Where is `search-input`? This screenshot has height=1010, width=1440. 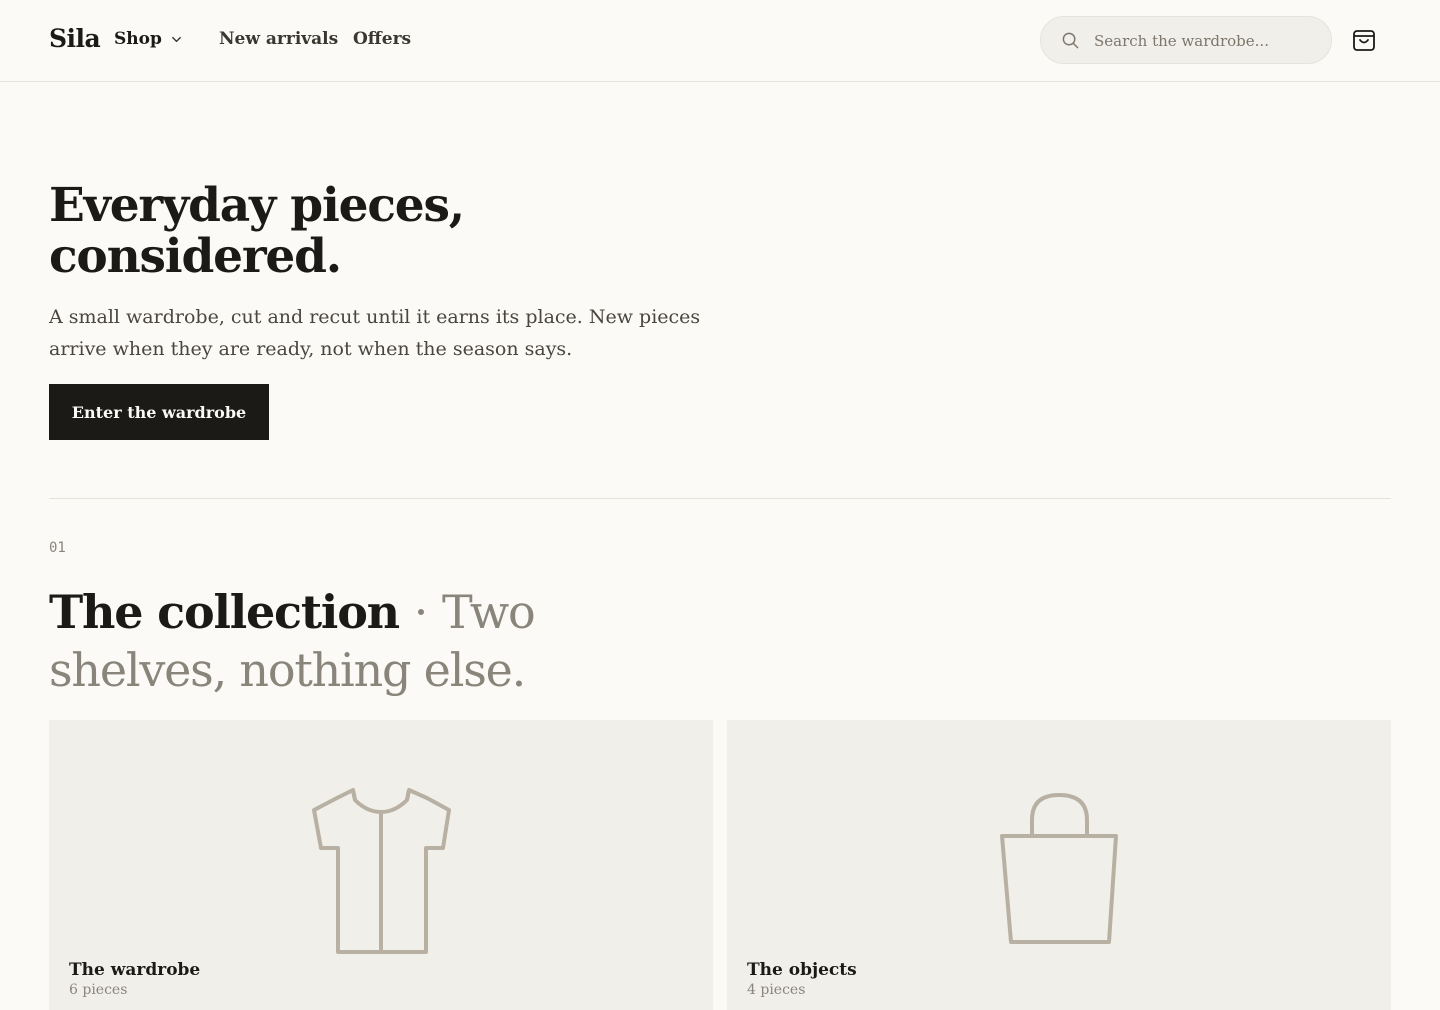
search-input is located at coordinates (1206, 41).